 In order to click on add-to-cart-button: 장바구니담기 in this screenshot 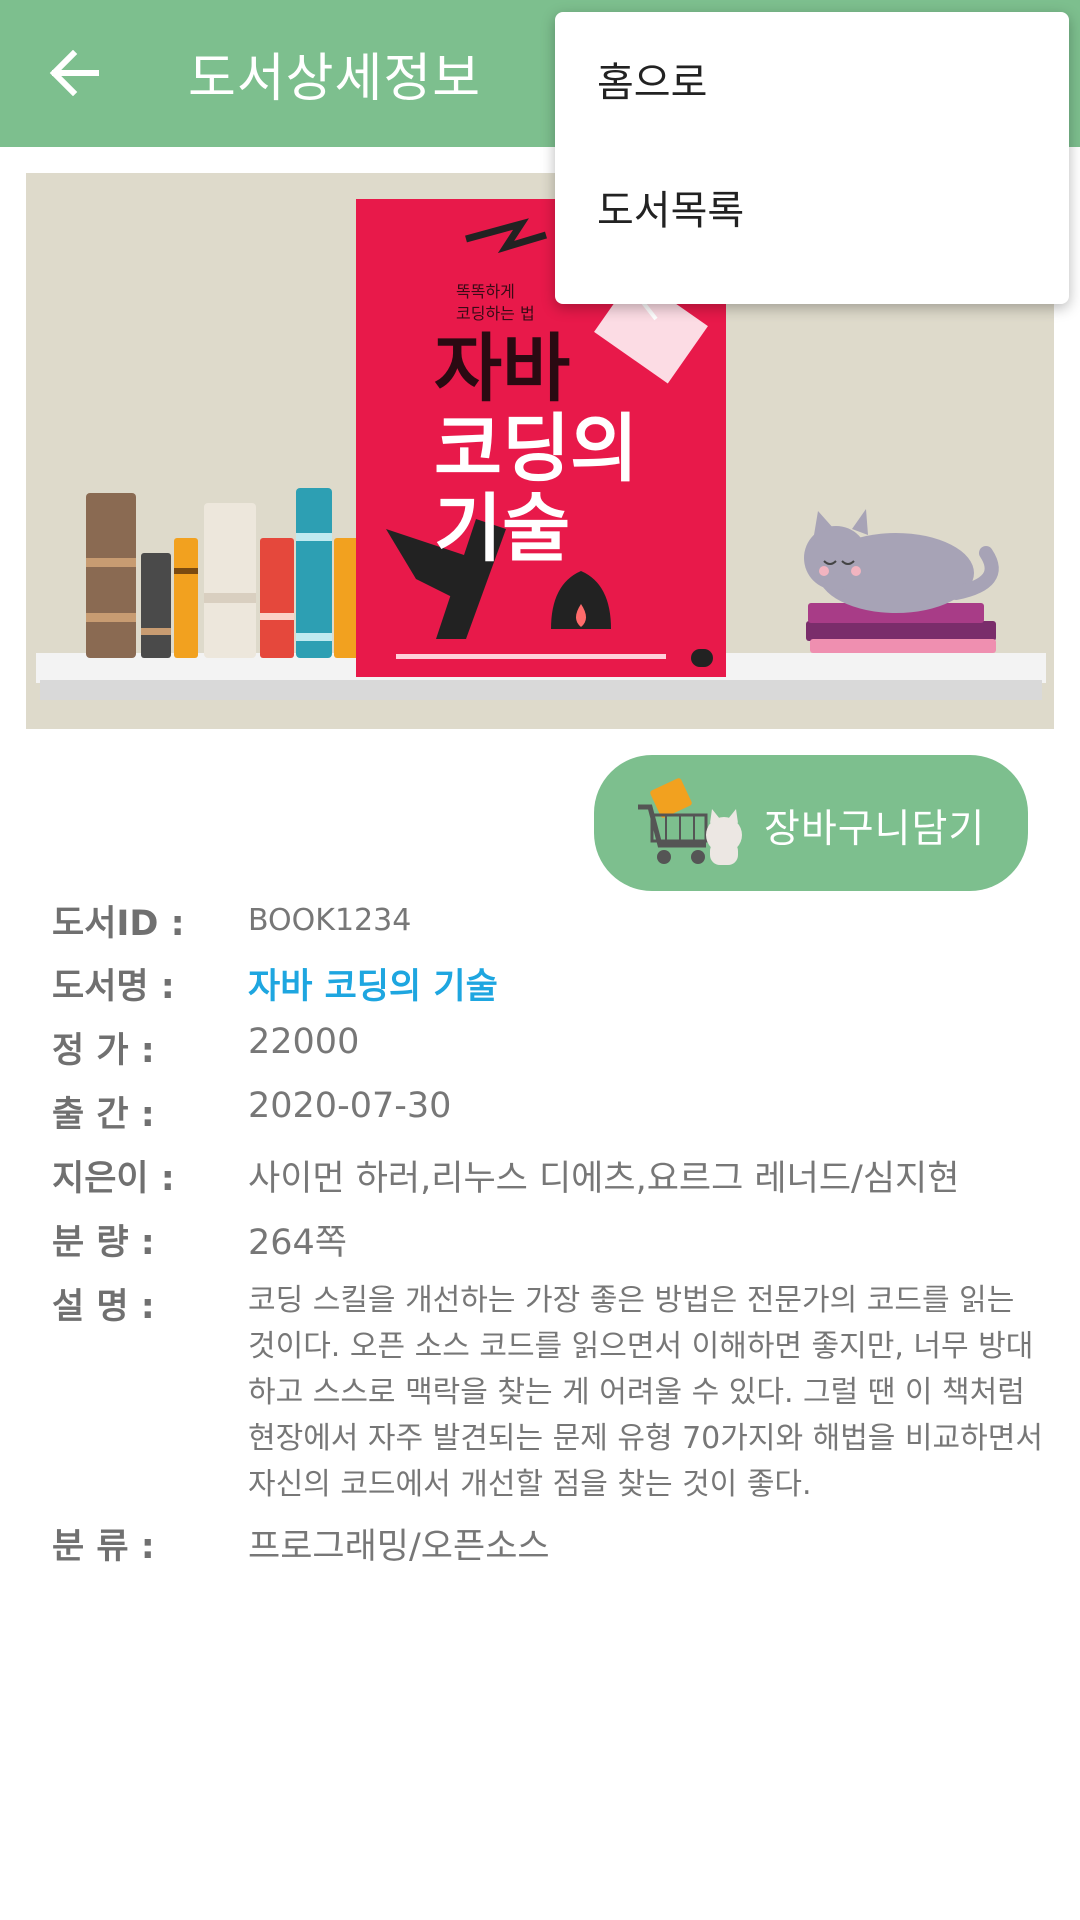, I will do `click(811, 823)`.